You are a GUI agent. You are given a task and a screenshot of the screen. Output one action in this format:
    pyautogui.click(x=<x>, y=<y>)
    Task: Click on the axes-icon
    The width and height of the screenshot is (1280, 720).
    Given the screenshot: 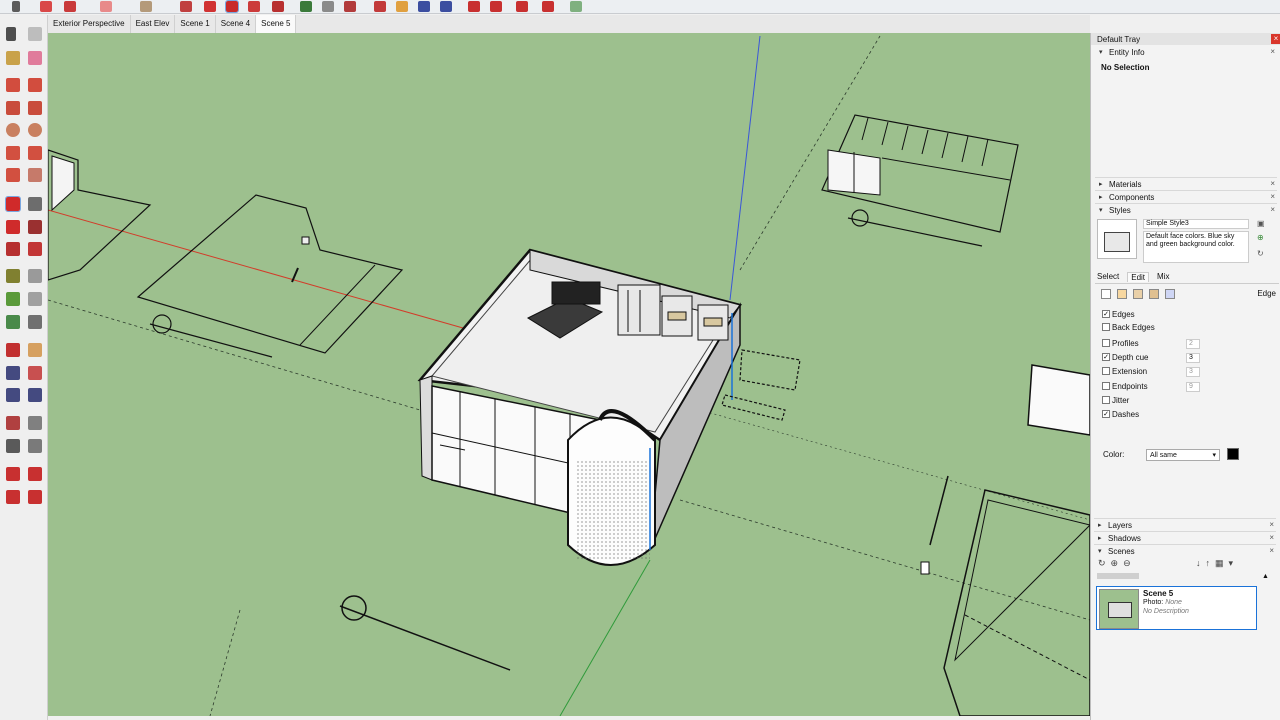 What is the action you would take?
    pyautogui.click(x=13, y=322)
    